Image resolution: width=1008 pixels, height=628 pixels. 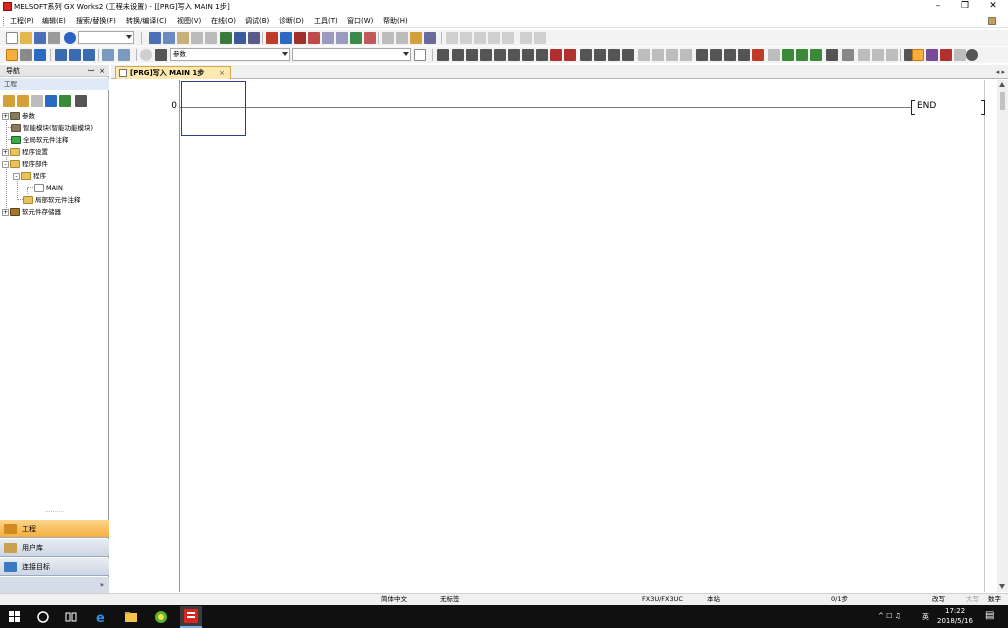 What do you see at coordinates (91, 71) in the screenshot?
I see `pin-icon: ꟷ` at bounding box center [91, 71].